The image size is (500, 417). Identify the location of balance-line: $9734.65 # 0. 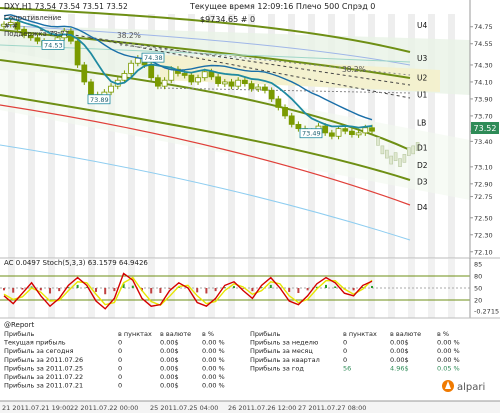
(227, 19).